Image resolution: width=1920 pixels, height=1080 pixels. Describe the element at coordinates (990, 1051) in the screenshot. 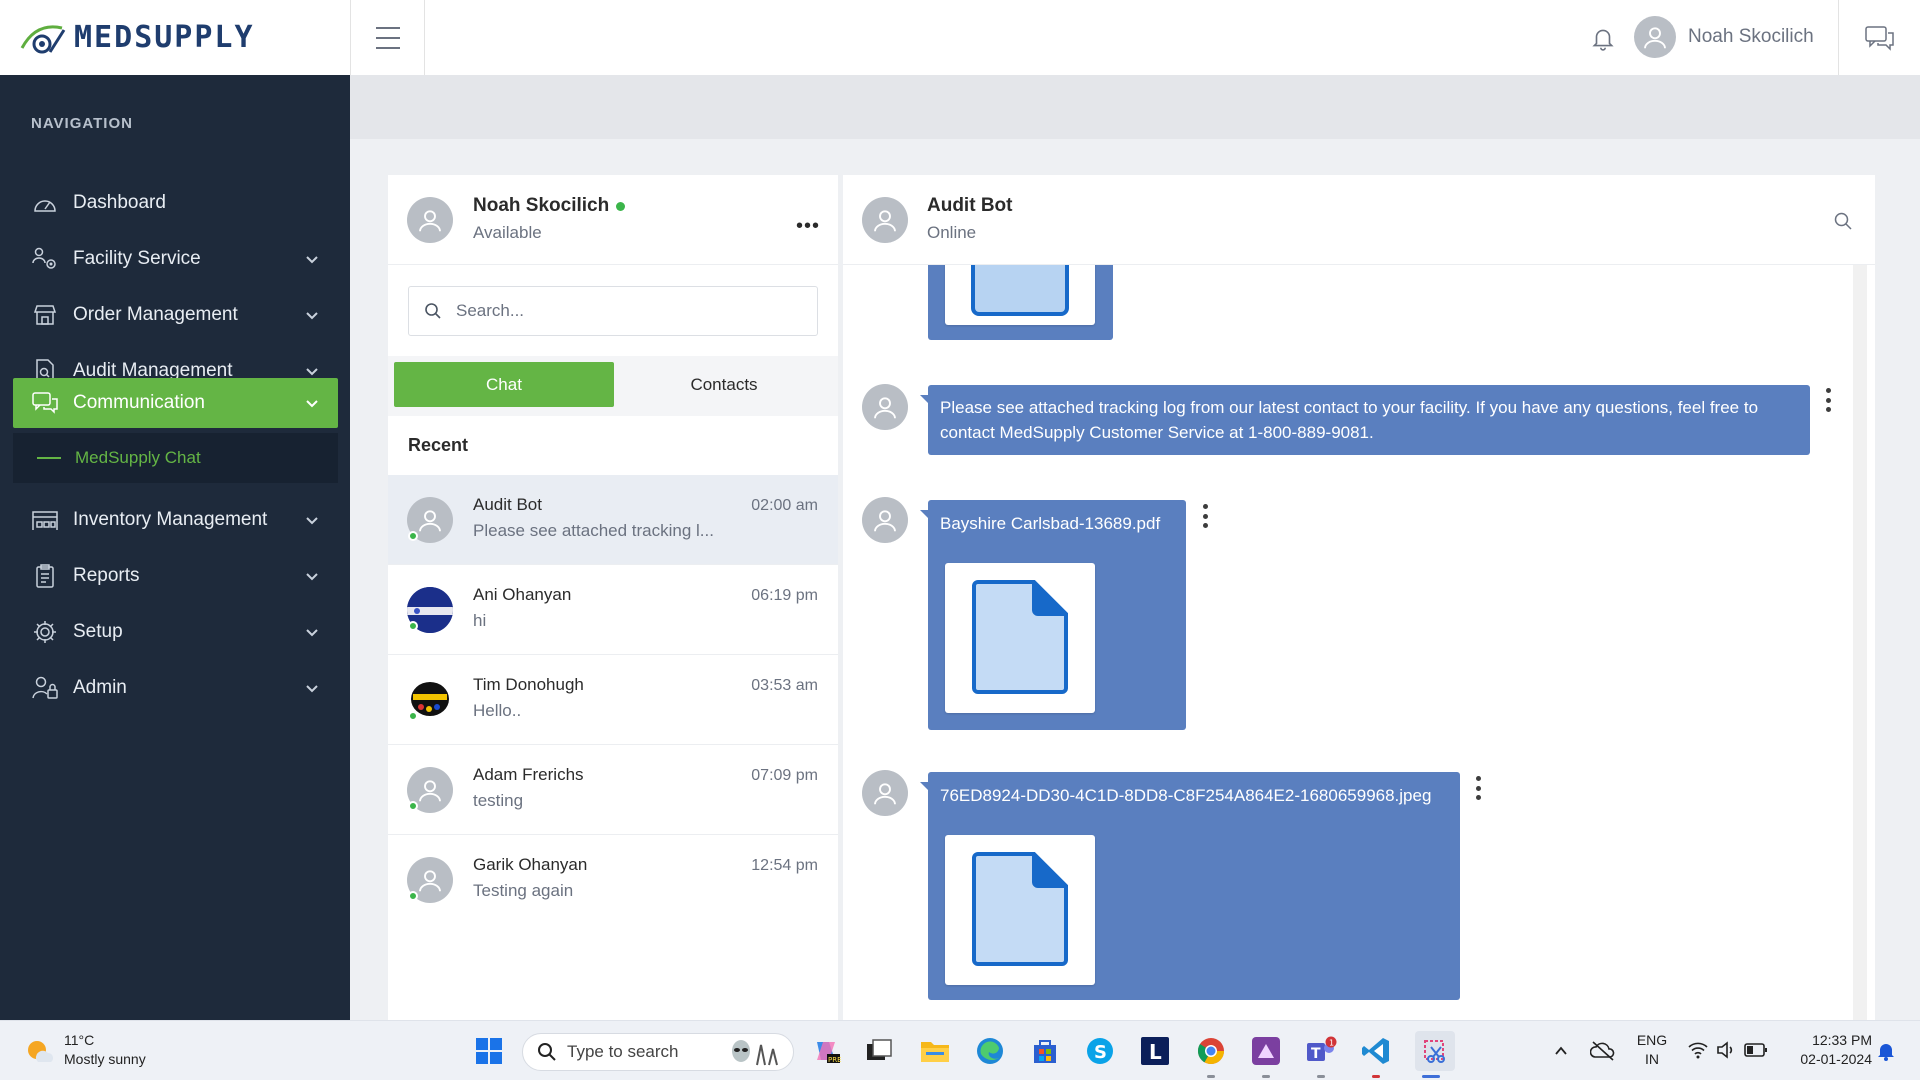

I see `edge-browser-icon` at that location.